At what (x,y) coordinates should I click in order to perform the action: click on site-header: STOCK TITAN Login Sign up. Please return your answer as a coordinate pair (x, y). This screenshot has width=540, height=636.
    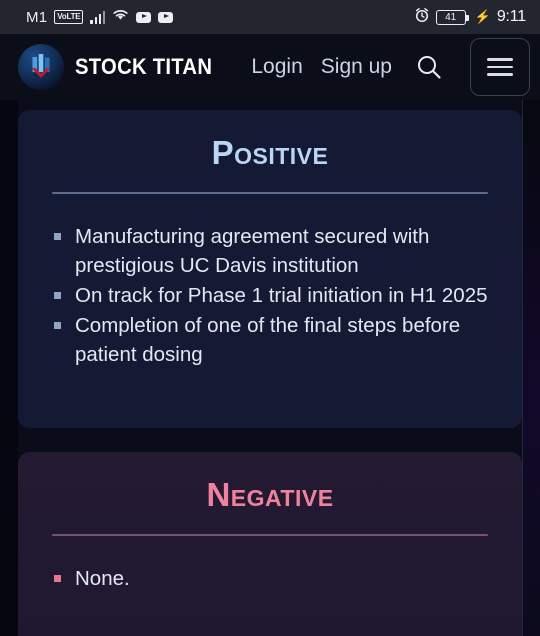
    Looking at the image, I should click on (270, 67).